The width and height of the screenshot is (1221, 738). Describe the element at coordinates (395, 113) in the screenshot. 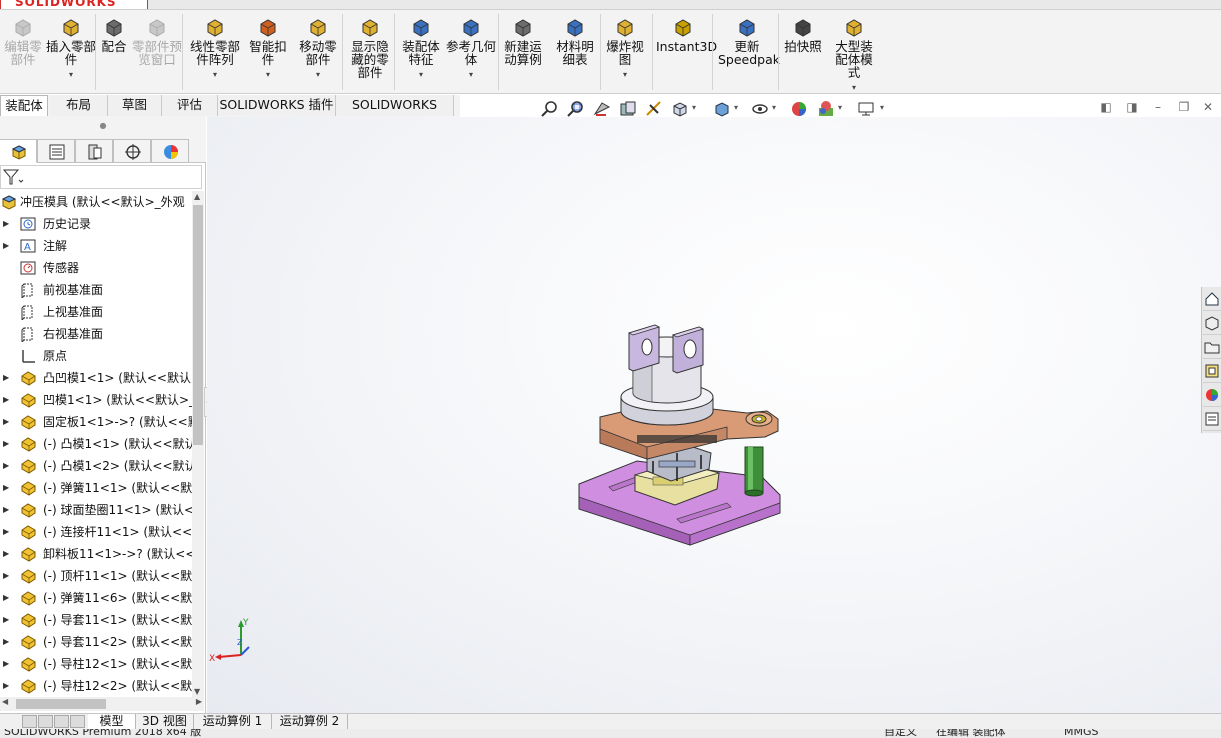

I see `tab-5: SOLIDWORKS MBD` at that location.